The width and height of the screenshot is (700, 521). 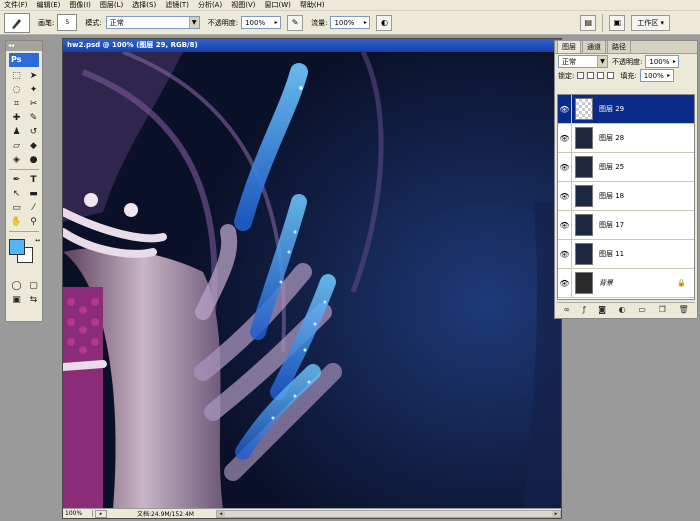 I want to click on standard-mode-icon: ▢, so click(x=33, y=285).